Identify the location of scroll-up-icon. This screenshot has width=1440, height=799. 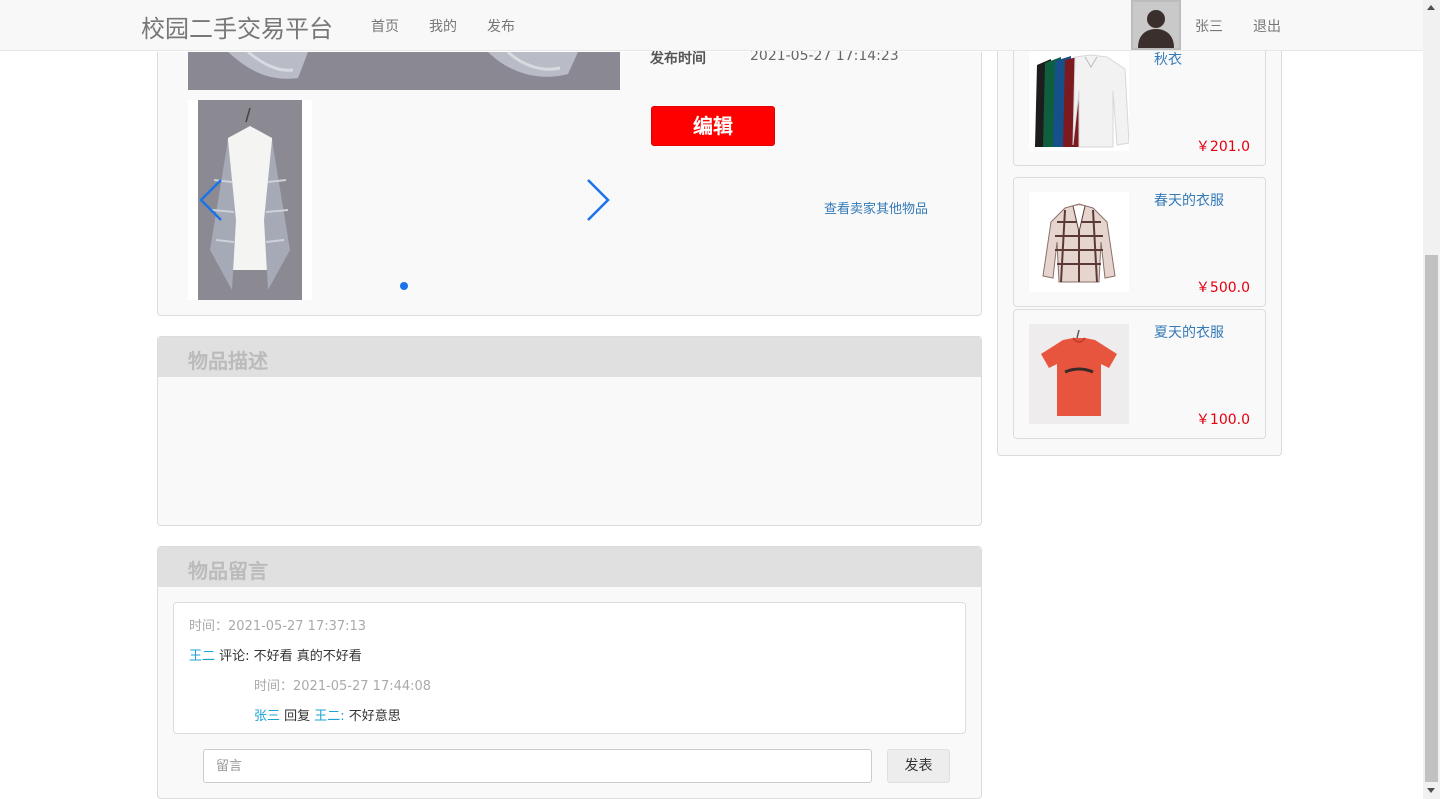
(1431, 7).